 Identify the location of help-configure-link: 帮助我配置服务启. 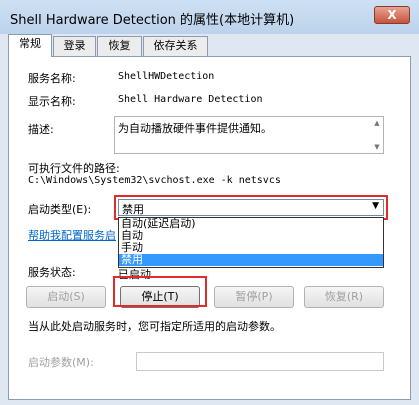
(72, 235).